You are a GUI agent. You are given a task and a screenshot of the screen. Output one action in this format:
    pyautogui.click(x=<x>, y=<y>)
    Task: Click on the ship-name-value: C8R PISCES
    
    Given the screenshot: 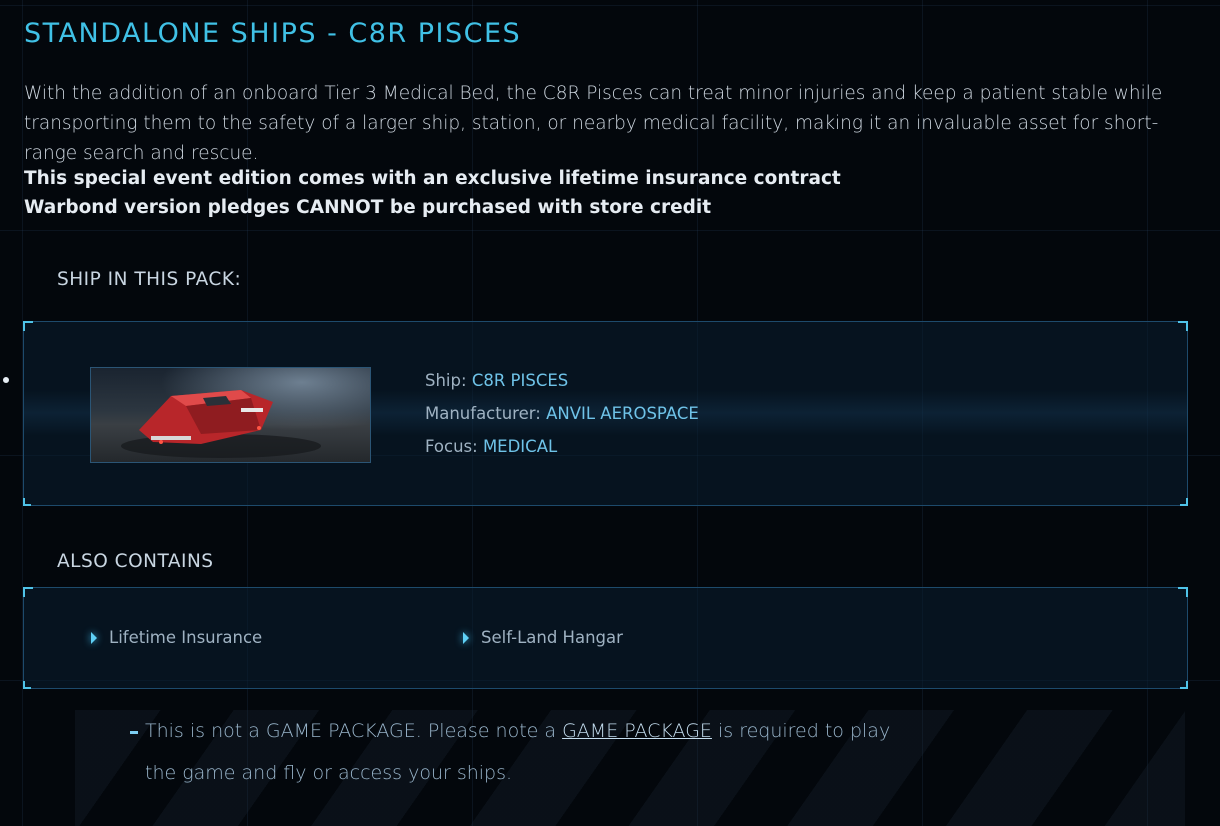 What is the action you would take?
    pyautogui.click(x=520, y=380)
    